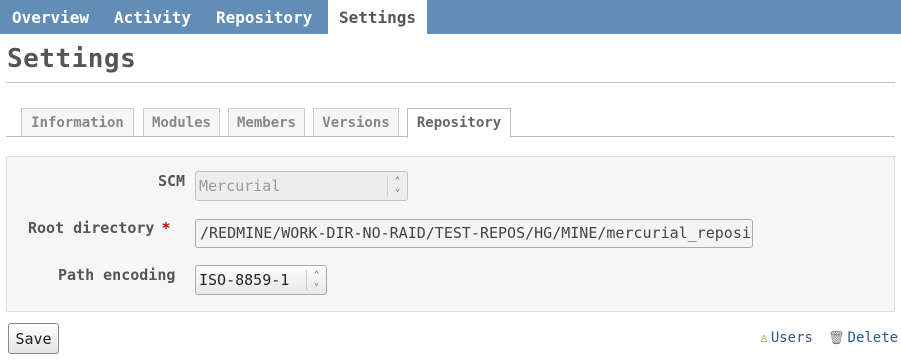 The height and width of the screenshot is (361, 901). I want to click on path-encoding-value: ISO-8859-1, so click(244, 280).